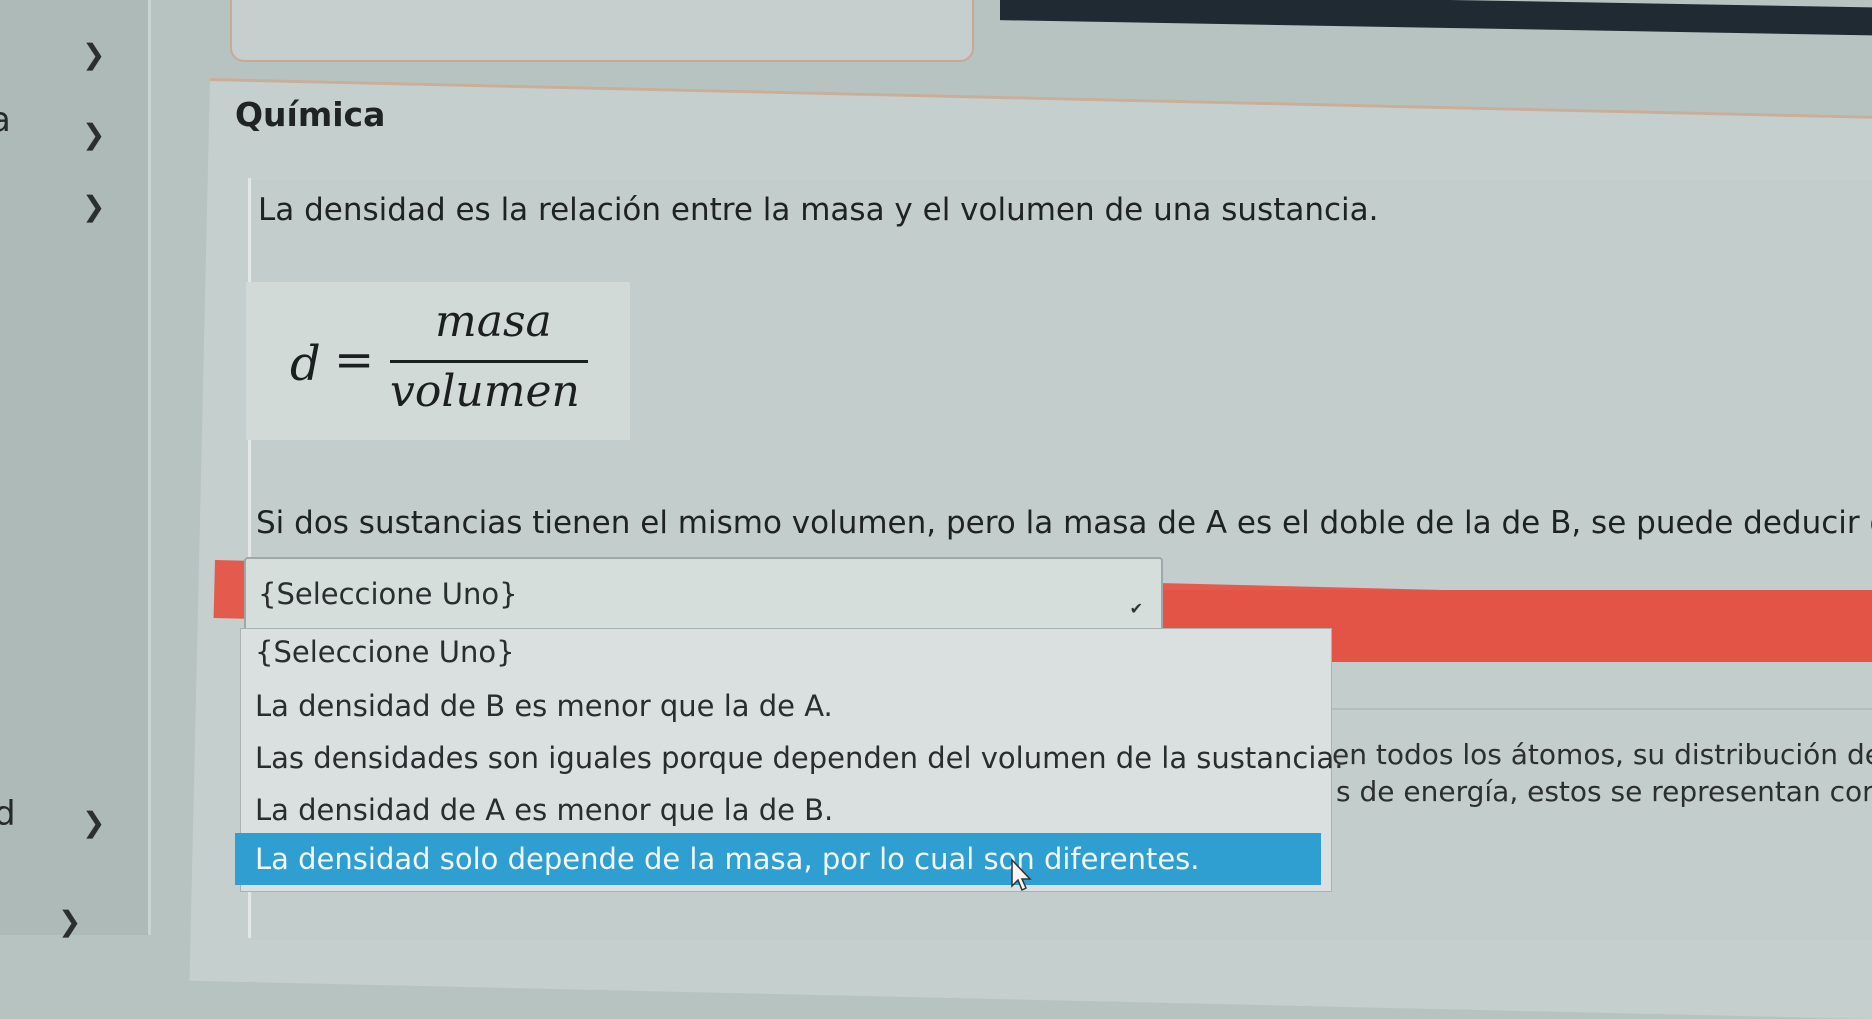 The image size is (1872, 1019). I want to click on mouse-cursor-icon, so click(1021, 875).